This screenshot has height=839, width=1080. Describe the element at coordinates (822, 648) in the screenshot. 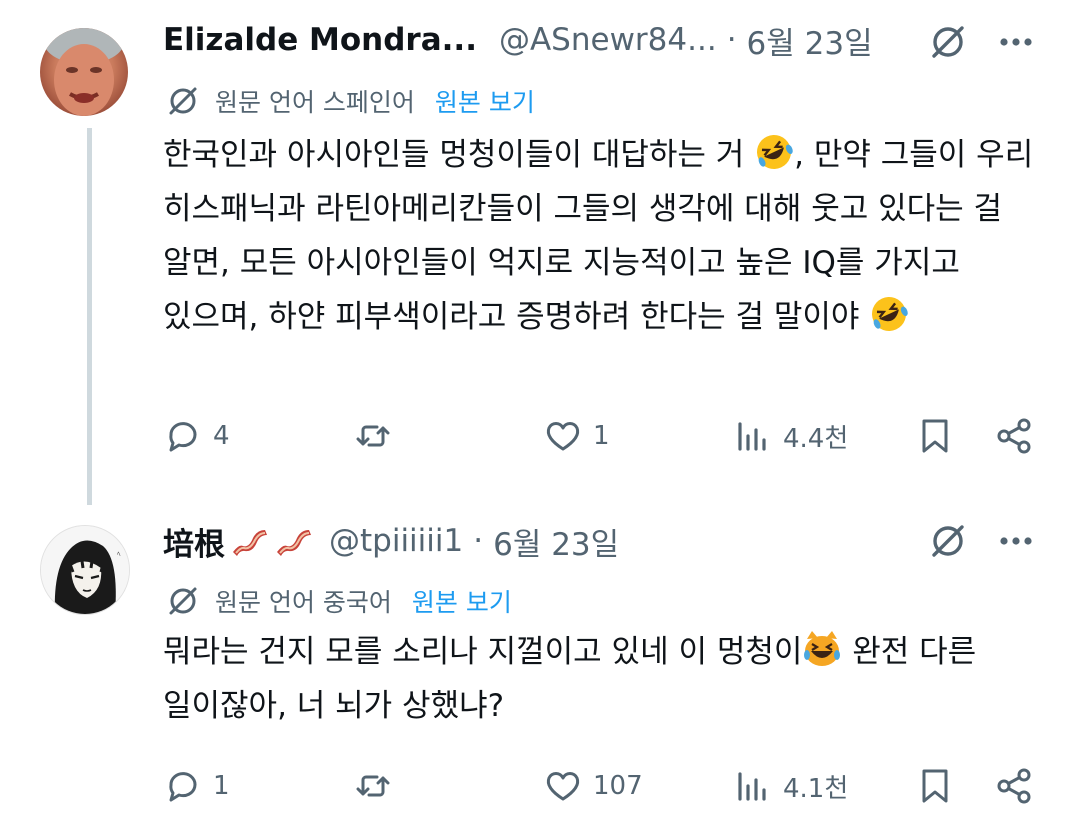

I see `cat-joy-emoji-icon` at that location.